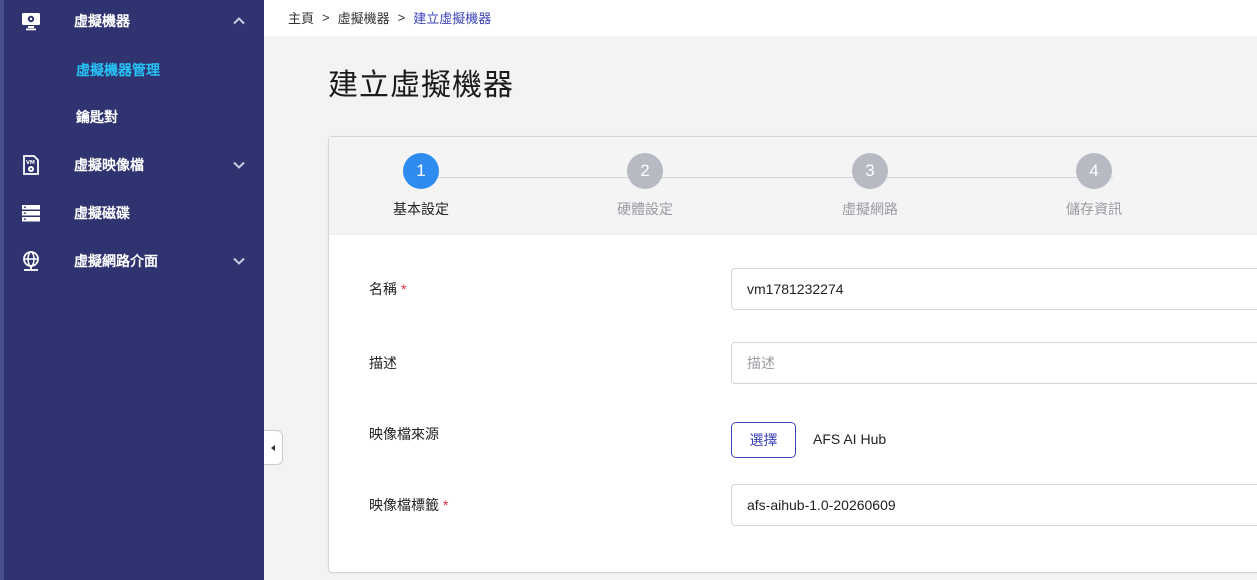 This screenshot has height=580, width=1257. I want to click on sidebar-item-key-pairs: 鑰匙對, so click(134, 117).